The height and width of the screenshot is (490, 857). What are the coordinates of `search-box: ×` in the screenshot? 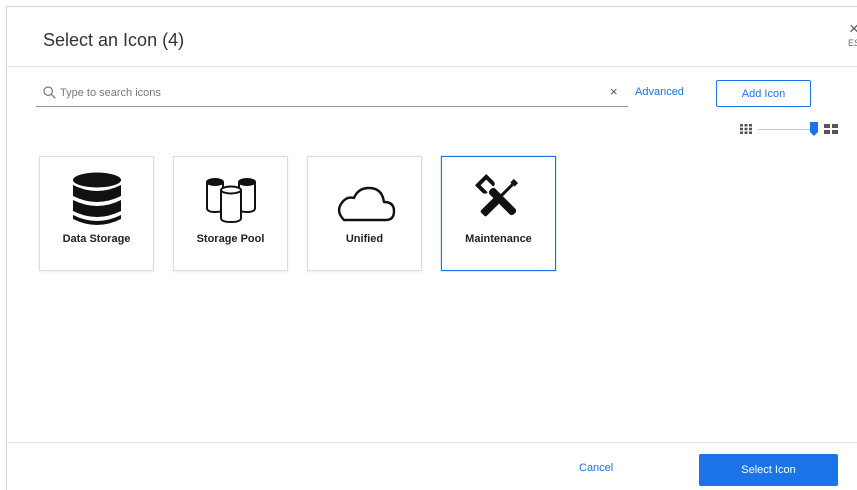 It's located at (332, 94).